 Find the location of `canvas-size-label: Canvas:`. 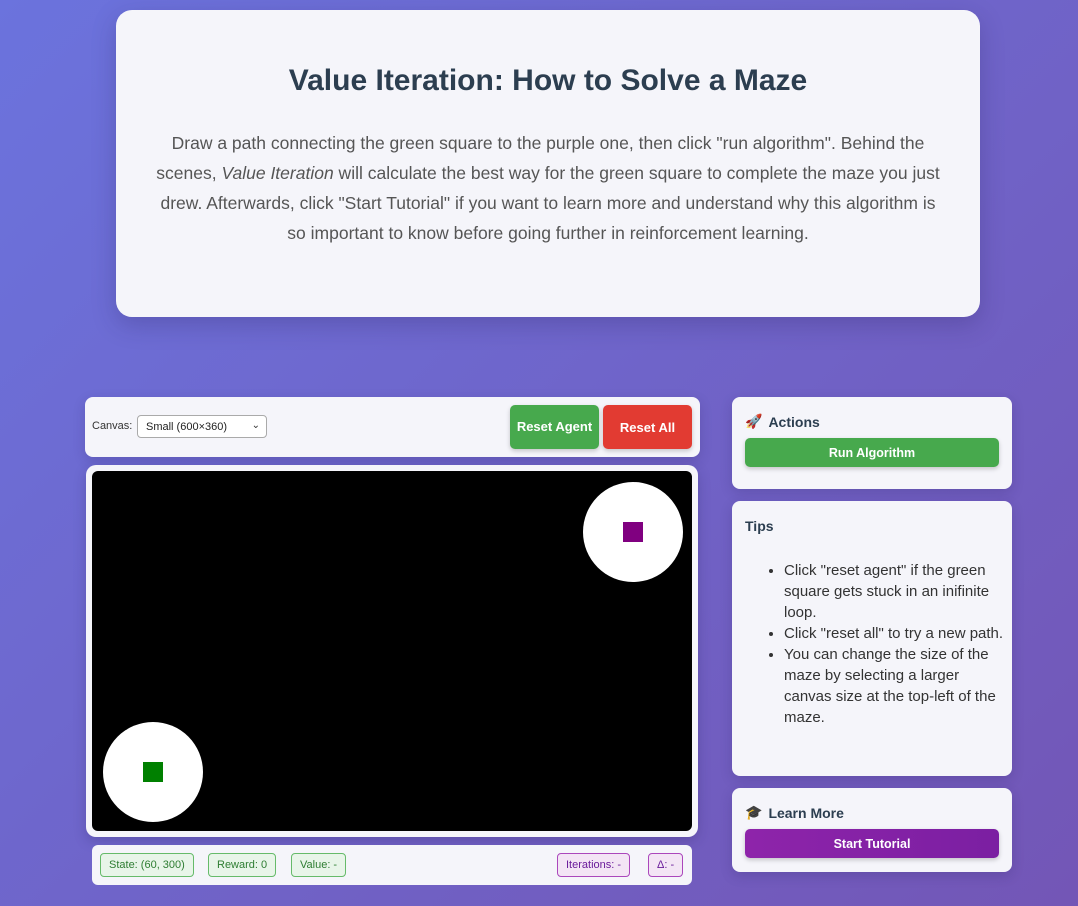

canvas-size-label: Canvas: is located at coordinates (112, 426).